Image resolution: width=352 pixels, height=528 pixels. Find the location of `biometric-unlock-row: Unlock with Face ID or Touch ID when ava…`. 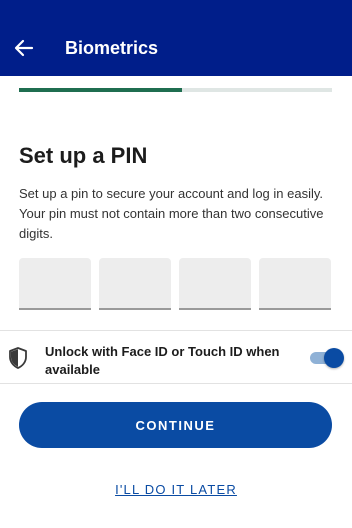

biometric-unlock-row: Unlock with Face ID or Touch ID when ava… is located at coordinates (176, 357).